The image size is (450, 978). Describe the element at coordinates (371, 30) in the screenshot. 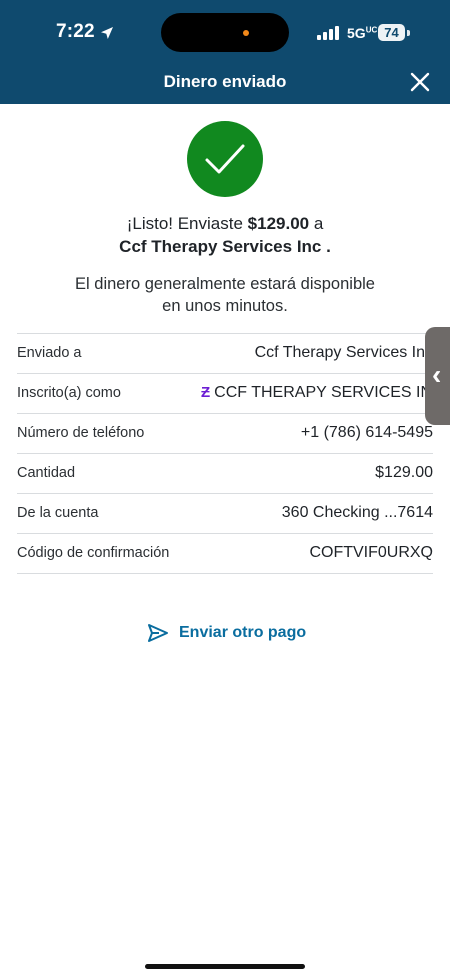

I see `network-sup: UC` at that location.